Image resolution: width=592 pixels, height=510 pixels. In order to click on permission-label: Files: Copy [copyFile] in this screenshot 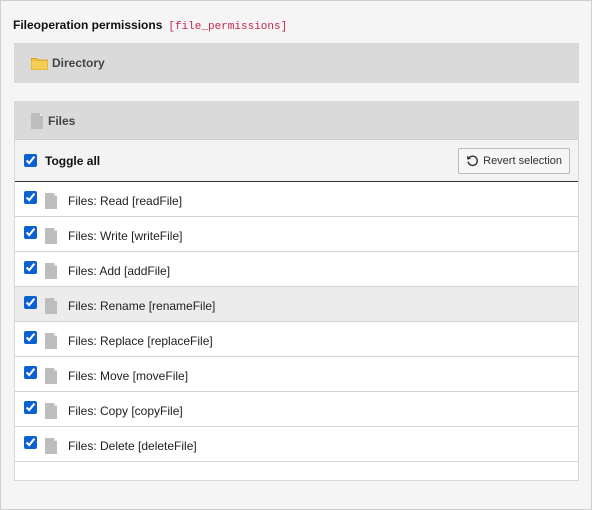, I will do `click(125, 411)`.